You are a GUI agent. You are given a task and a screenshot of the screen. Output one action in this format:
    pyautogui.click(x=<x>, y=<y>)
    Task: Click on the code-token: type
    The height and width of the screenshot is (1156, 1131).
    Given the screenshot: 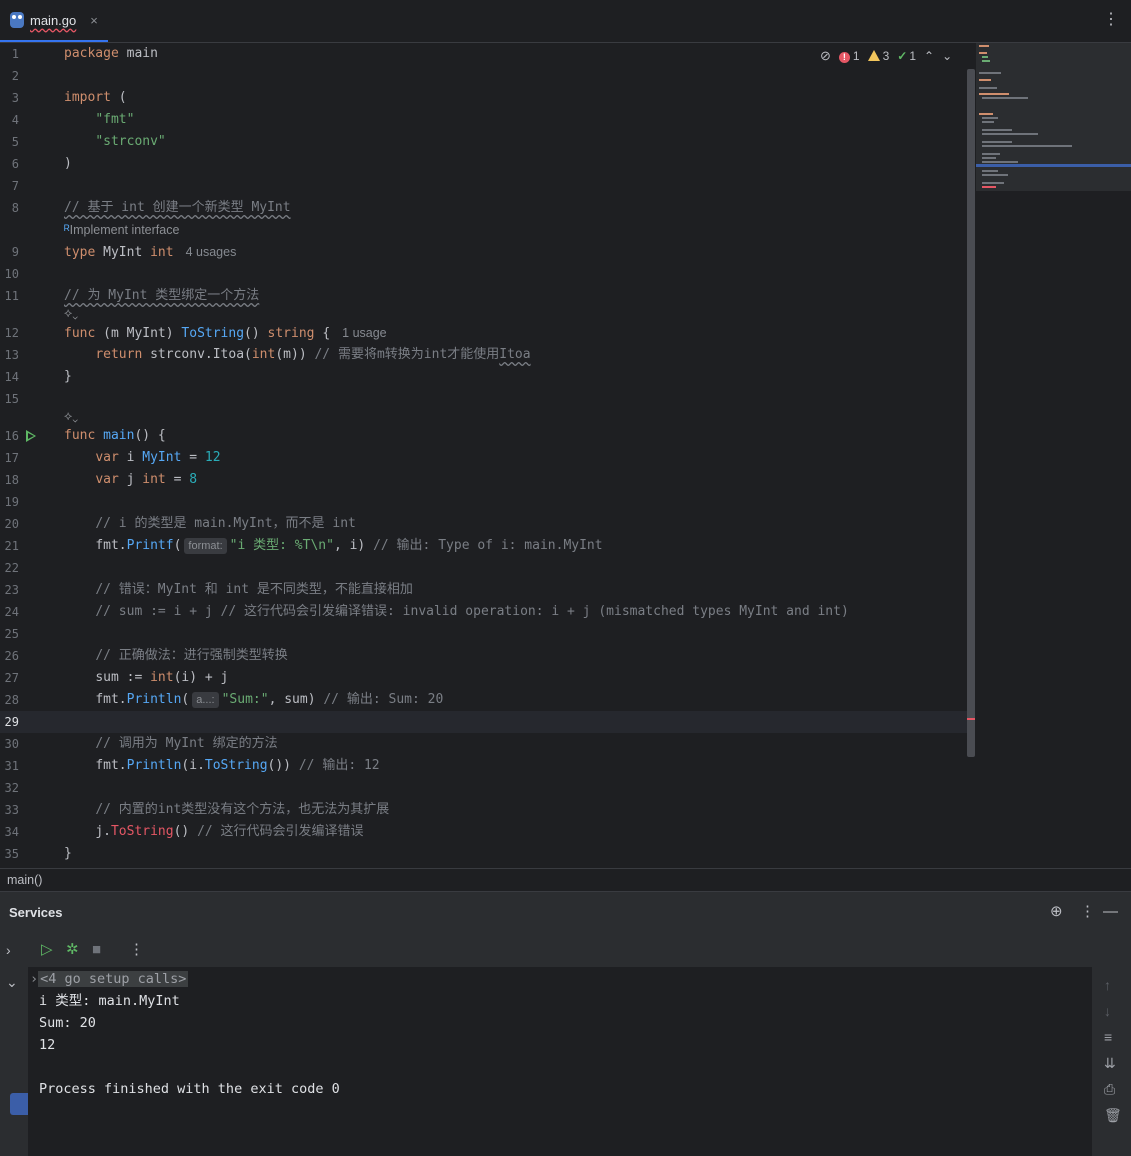 What is the action you would take?
    pyautogui.click(x=80, y=252)
    